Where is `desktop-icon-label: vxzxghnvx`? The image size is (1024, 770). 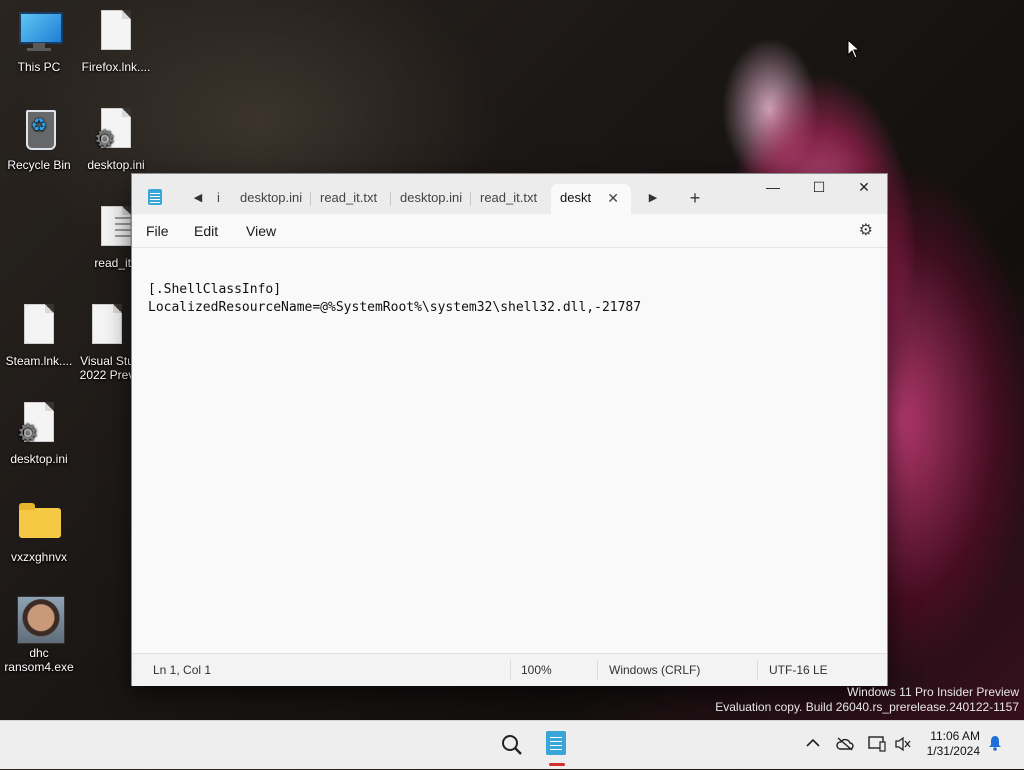
desktop-icon-label: vxzxghnvx is located at coordinates (39, 557).